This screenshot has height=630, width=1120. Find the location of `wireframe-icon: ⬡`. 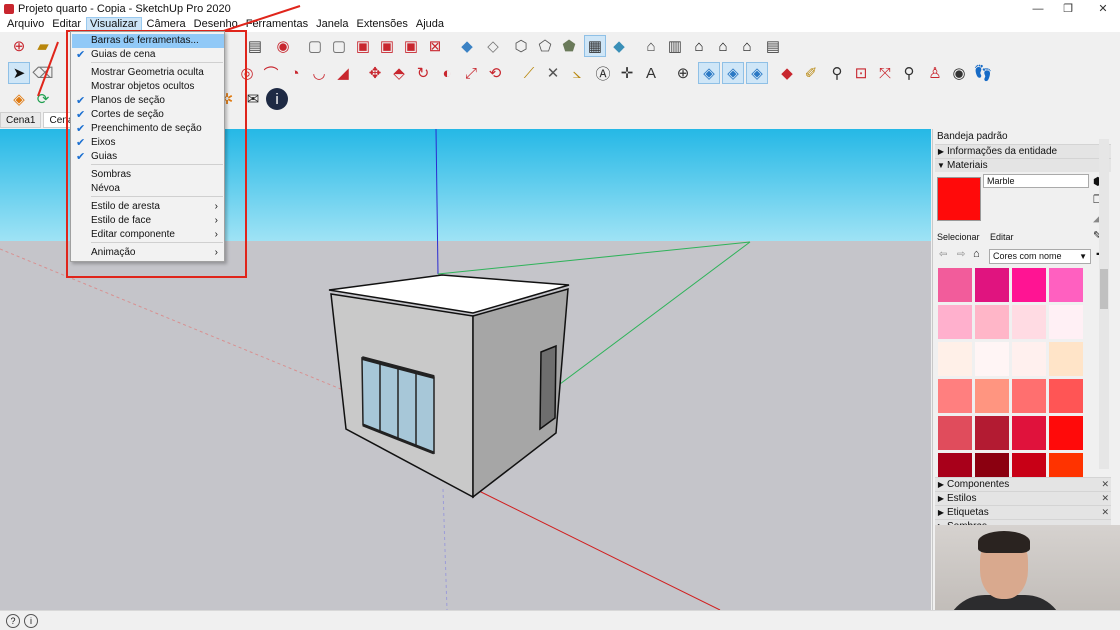

wireframe-icon: ⬡ is located at coordinates (521, 46).